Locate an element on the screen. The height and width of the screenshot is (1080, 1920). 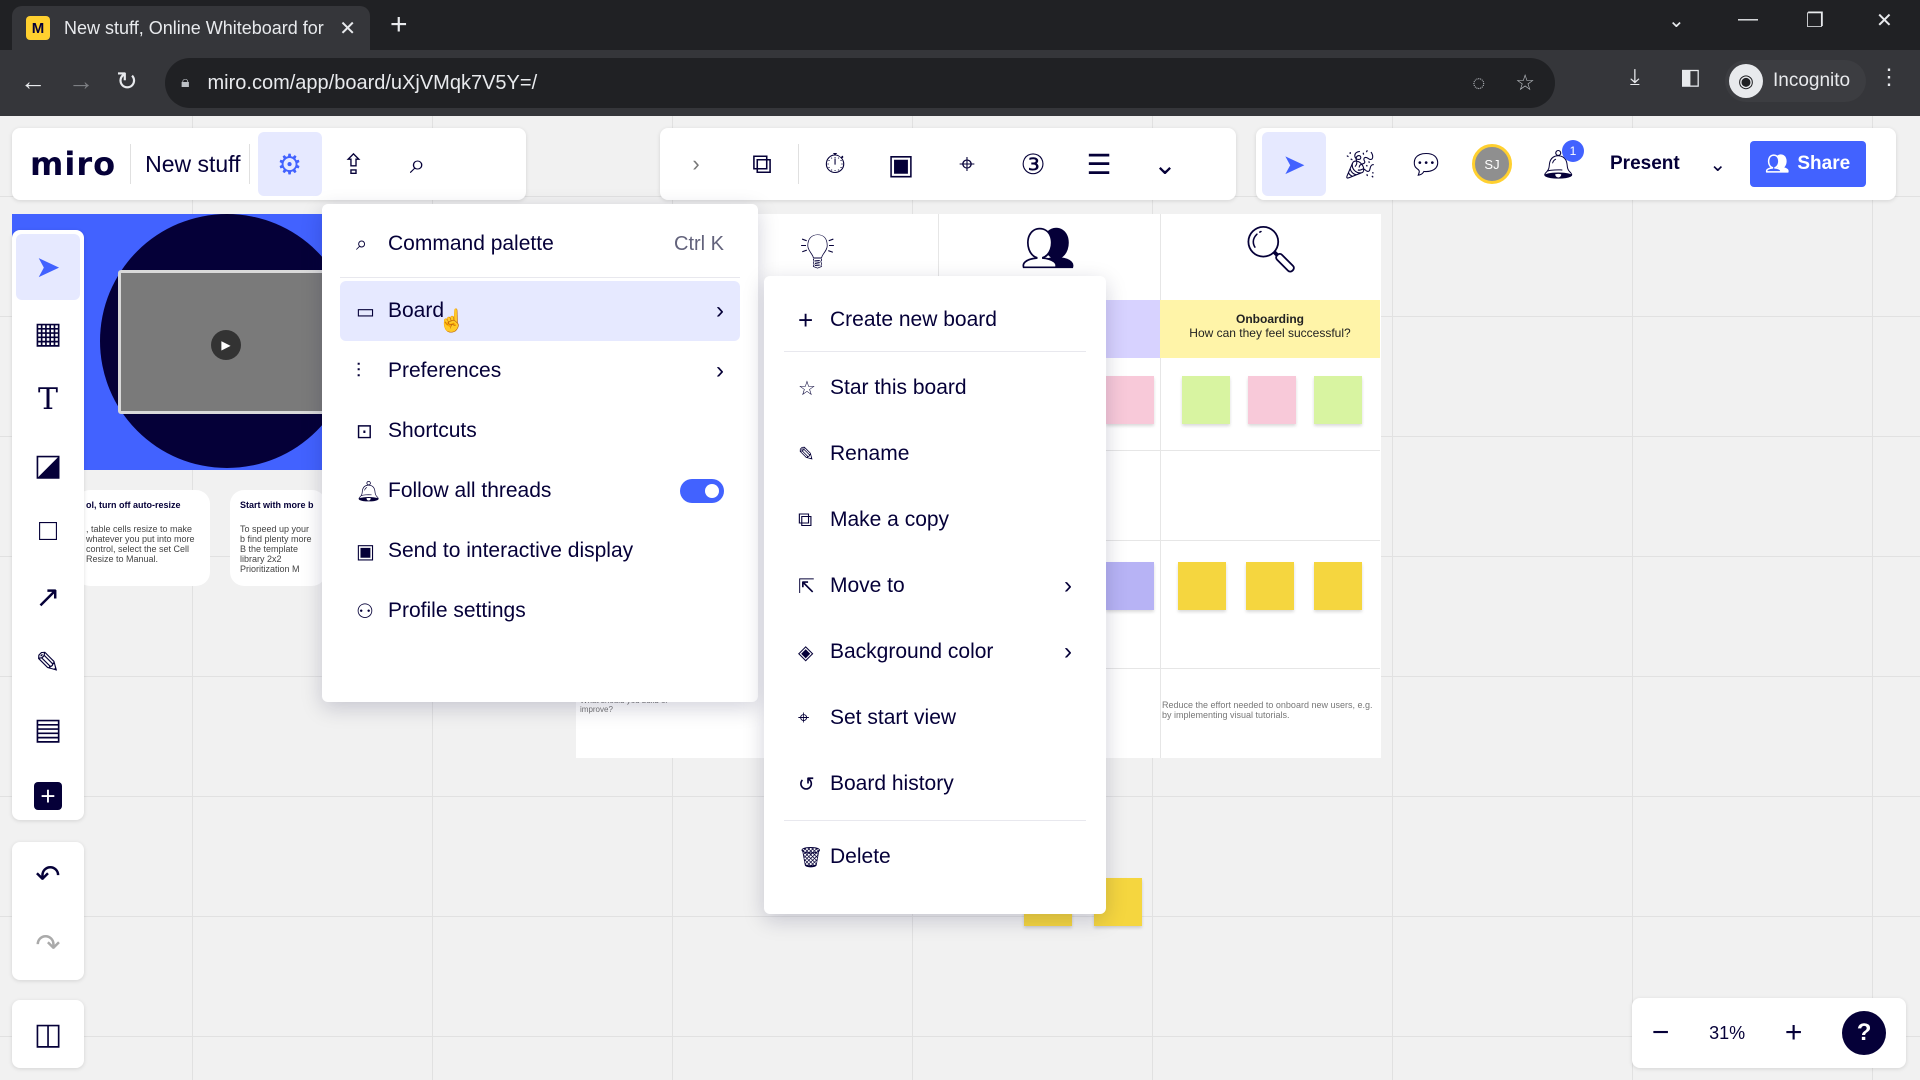
celebrate-icon: 🎉︎ is located at coordinates (1360, 164).